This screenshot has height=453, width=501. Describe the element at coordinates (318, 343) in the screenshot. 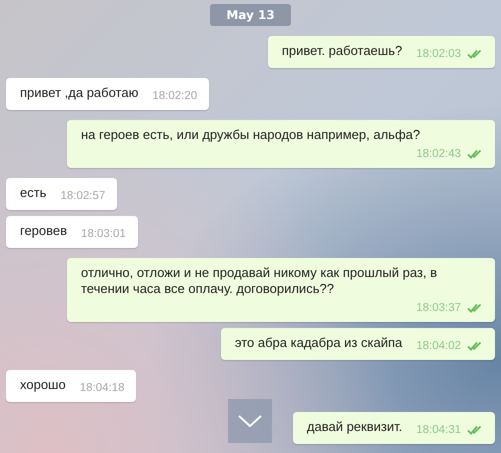

I see `message-text: это абра кадабра из скайпа` at that location.